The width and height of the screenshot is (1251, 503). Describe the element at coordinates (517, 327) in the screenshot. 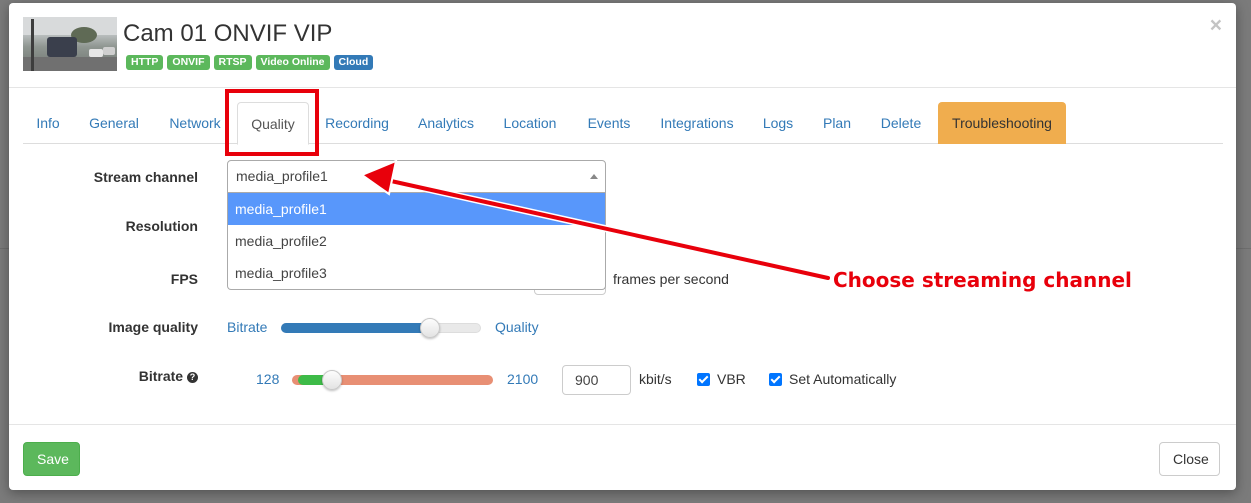

I see `image-quality-quality-link: Quality` at that location.